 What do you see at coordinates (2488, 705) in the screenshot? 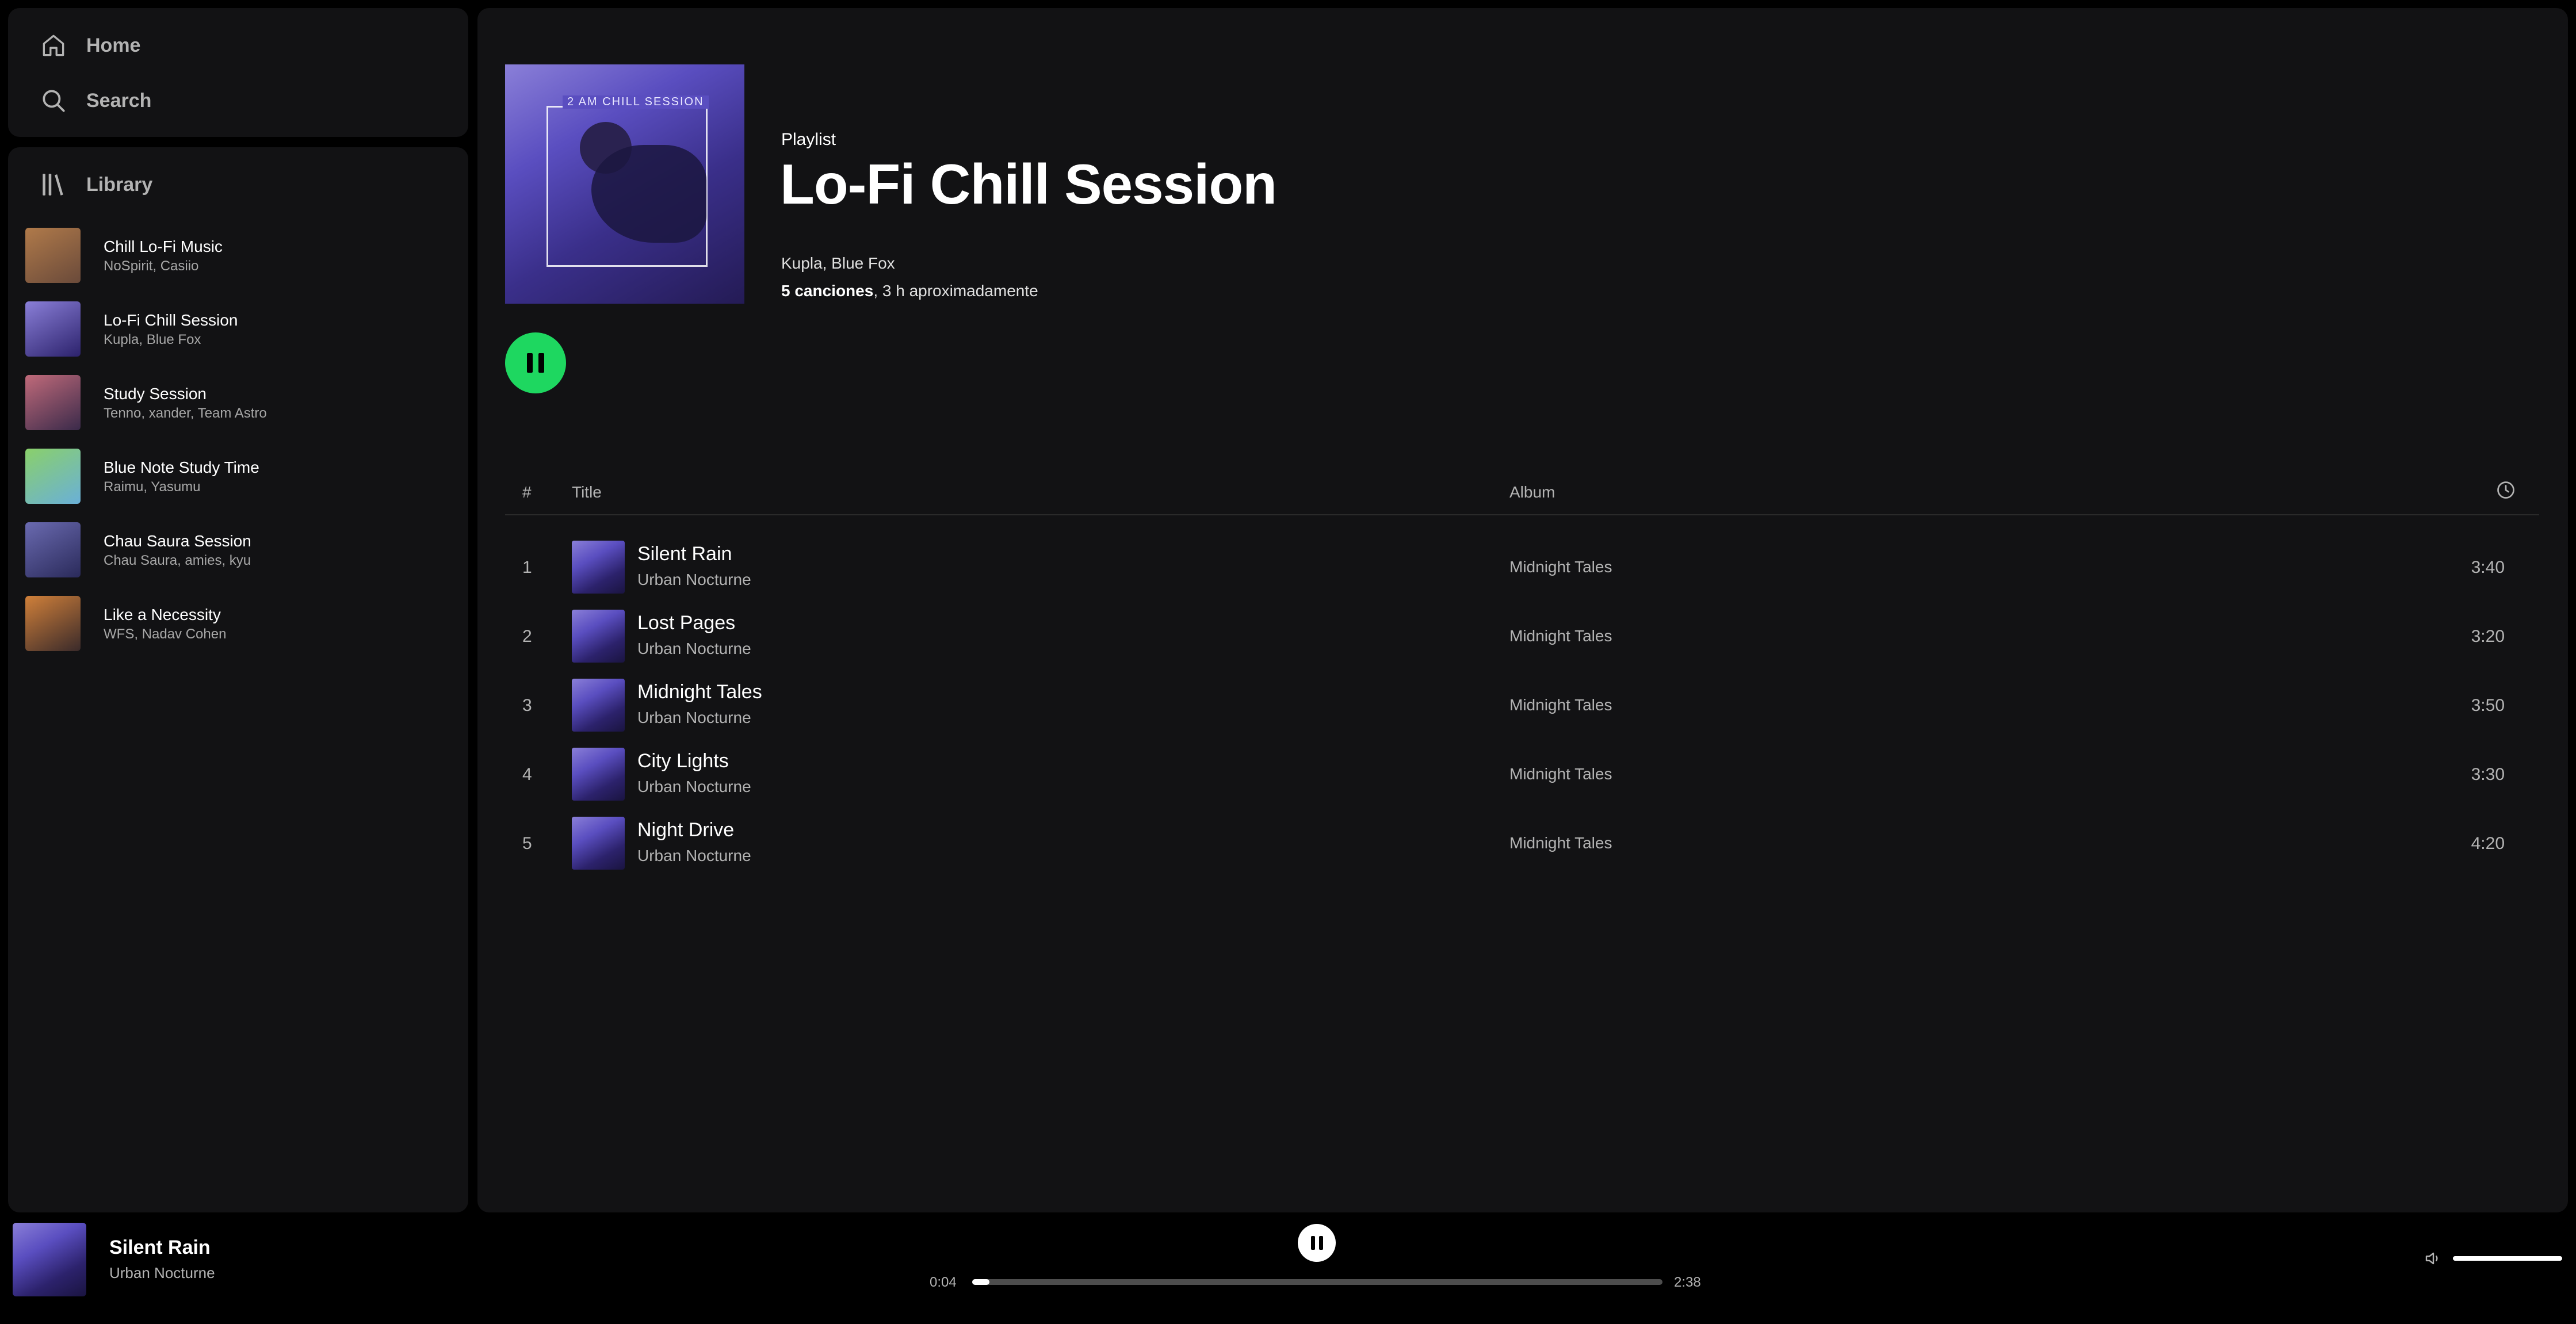
I see `track-duration: 3:50` at bounding box center [2488, 705].